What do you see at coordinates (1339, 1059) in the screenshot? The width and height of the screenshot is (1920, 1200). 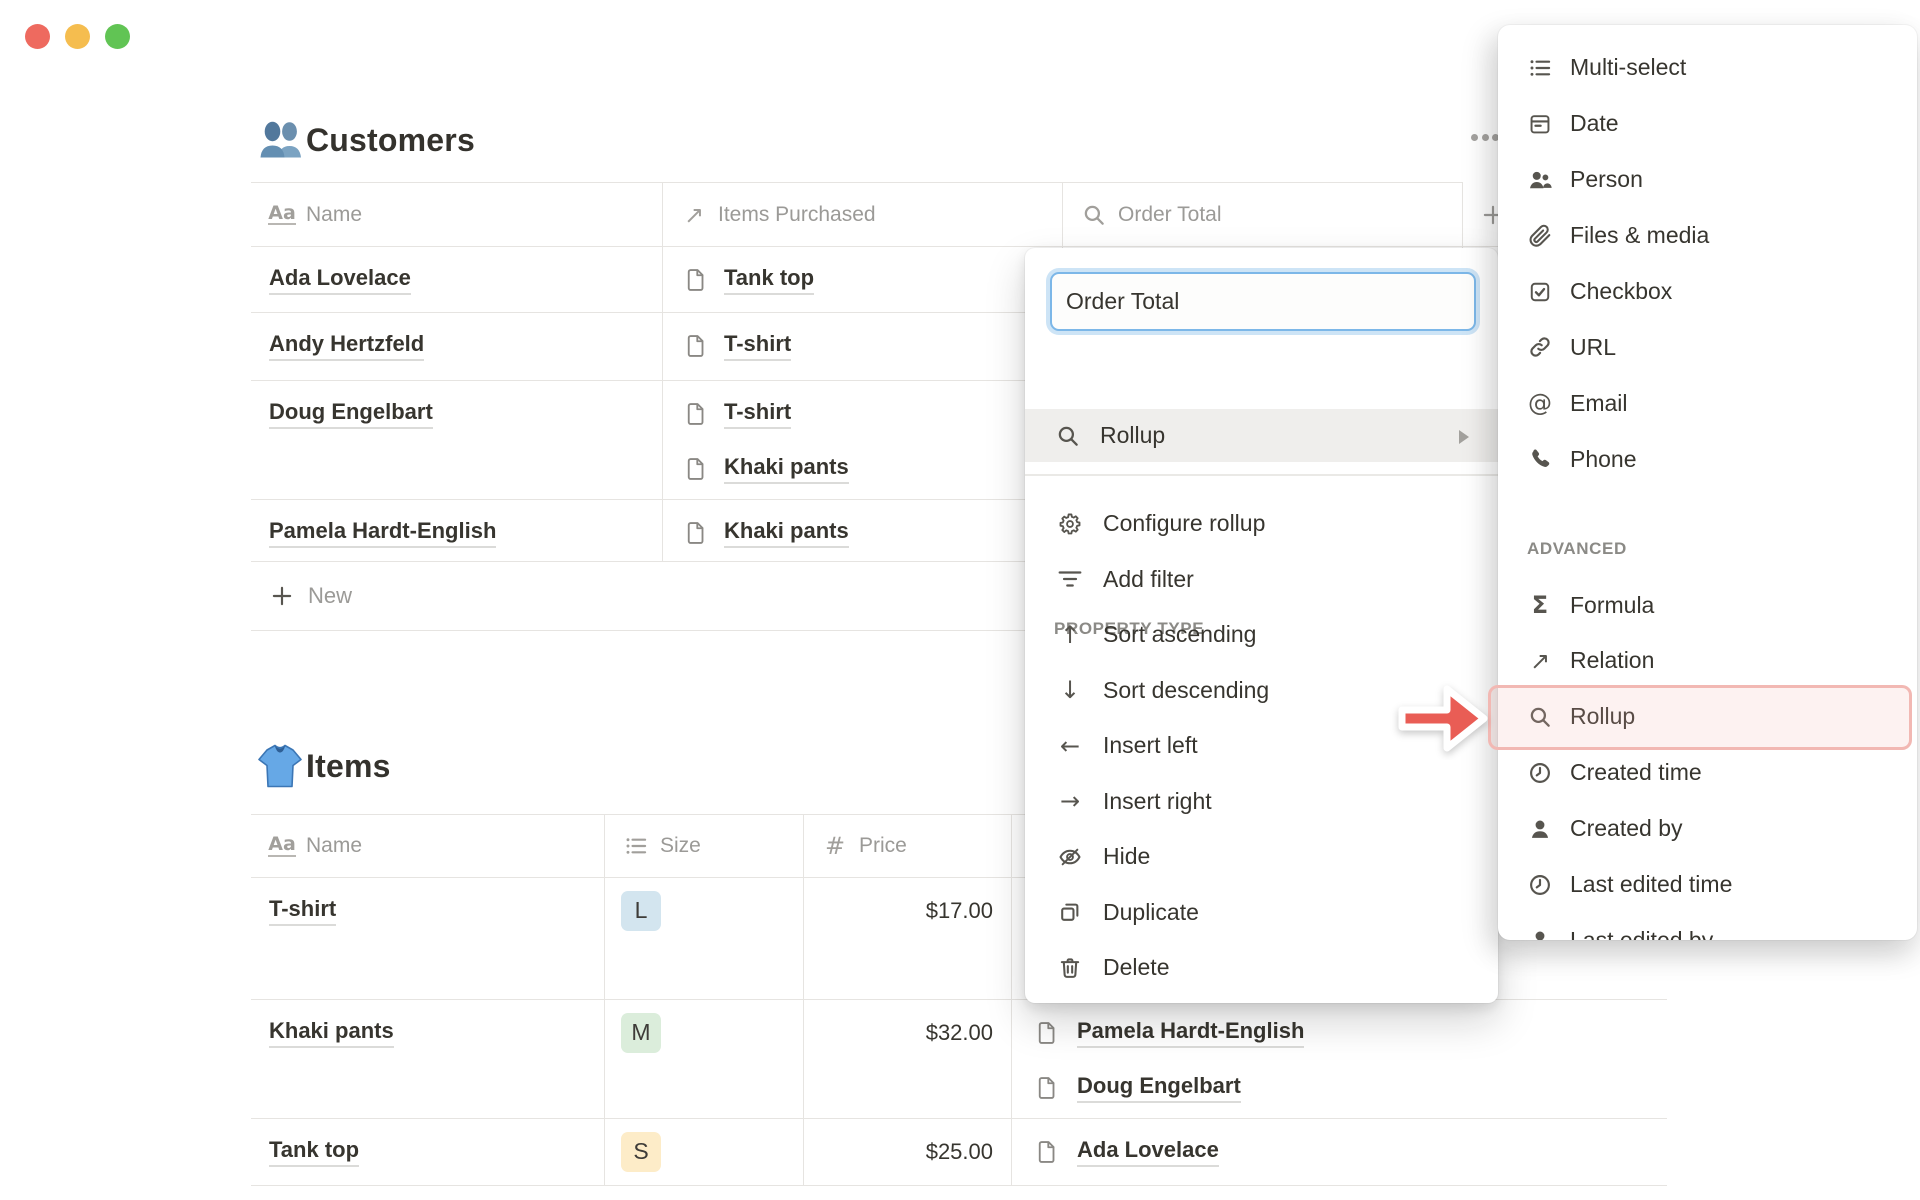 I see `customers-relation-cell: Pamela Hardt-English Doug Engelbart` at bounding box center [1339, 1059].